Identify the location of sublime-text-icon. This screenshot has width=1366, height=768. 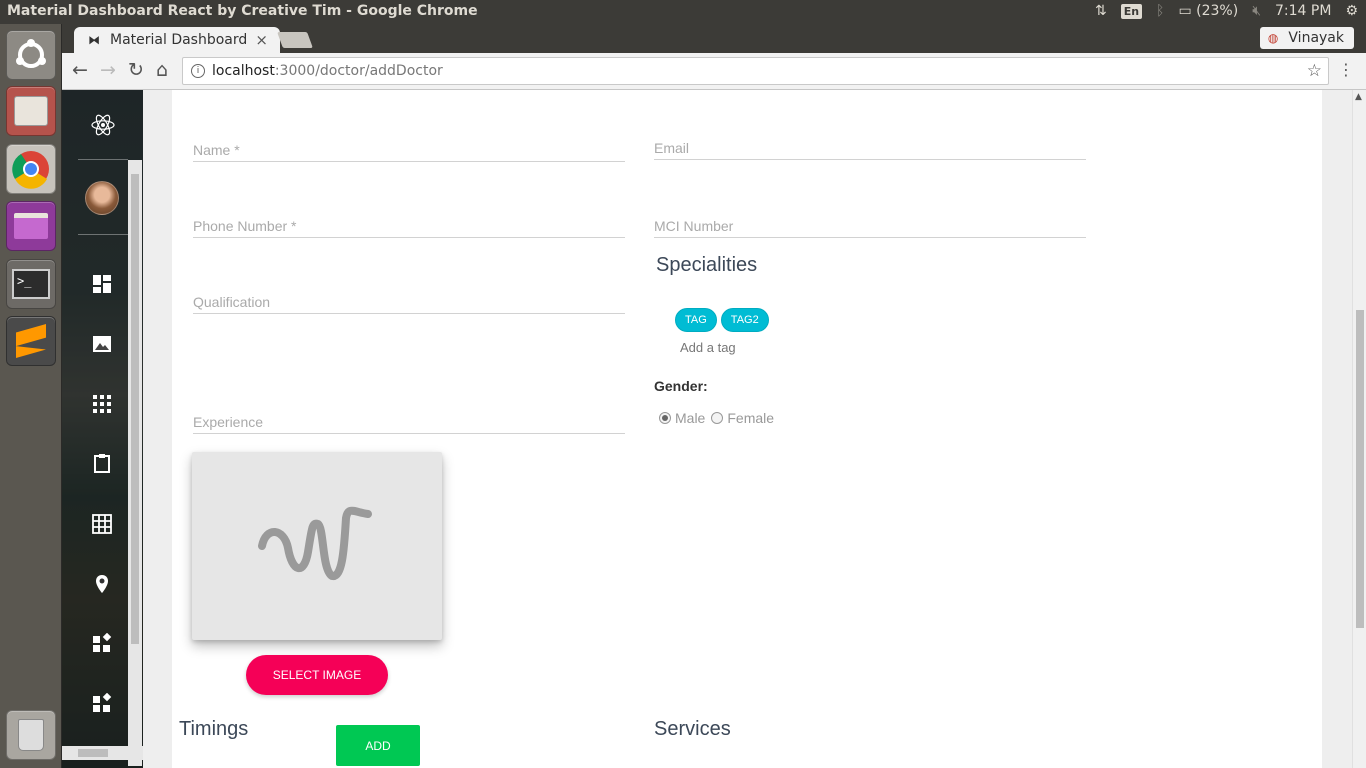
(31, 341).